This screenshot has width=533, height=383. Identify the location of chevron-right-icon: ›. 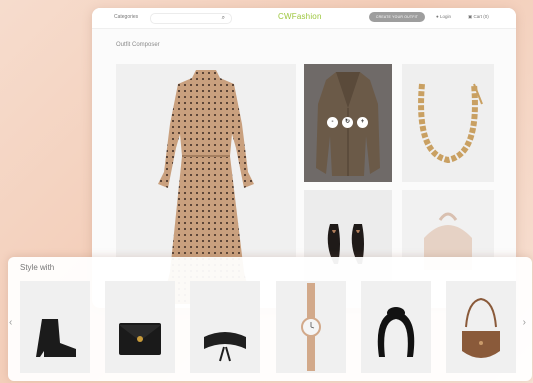
(524, 322).